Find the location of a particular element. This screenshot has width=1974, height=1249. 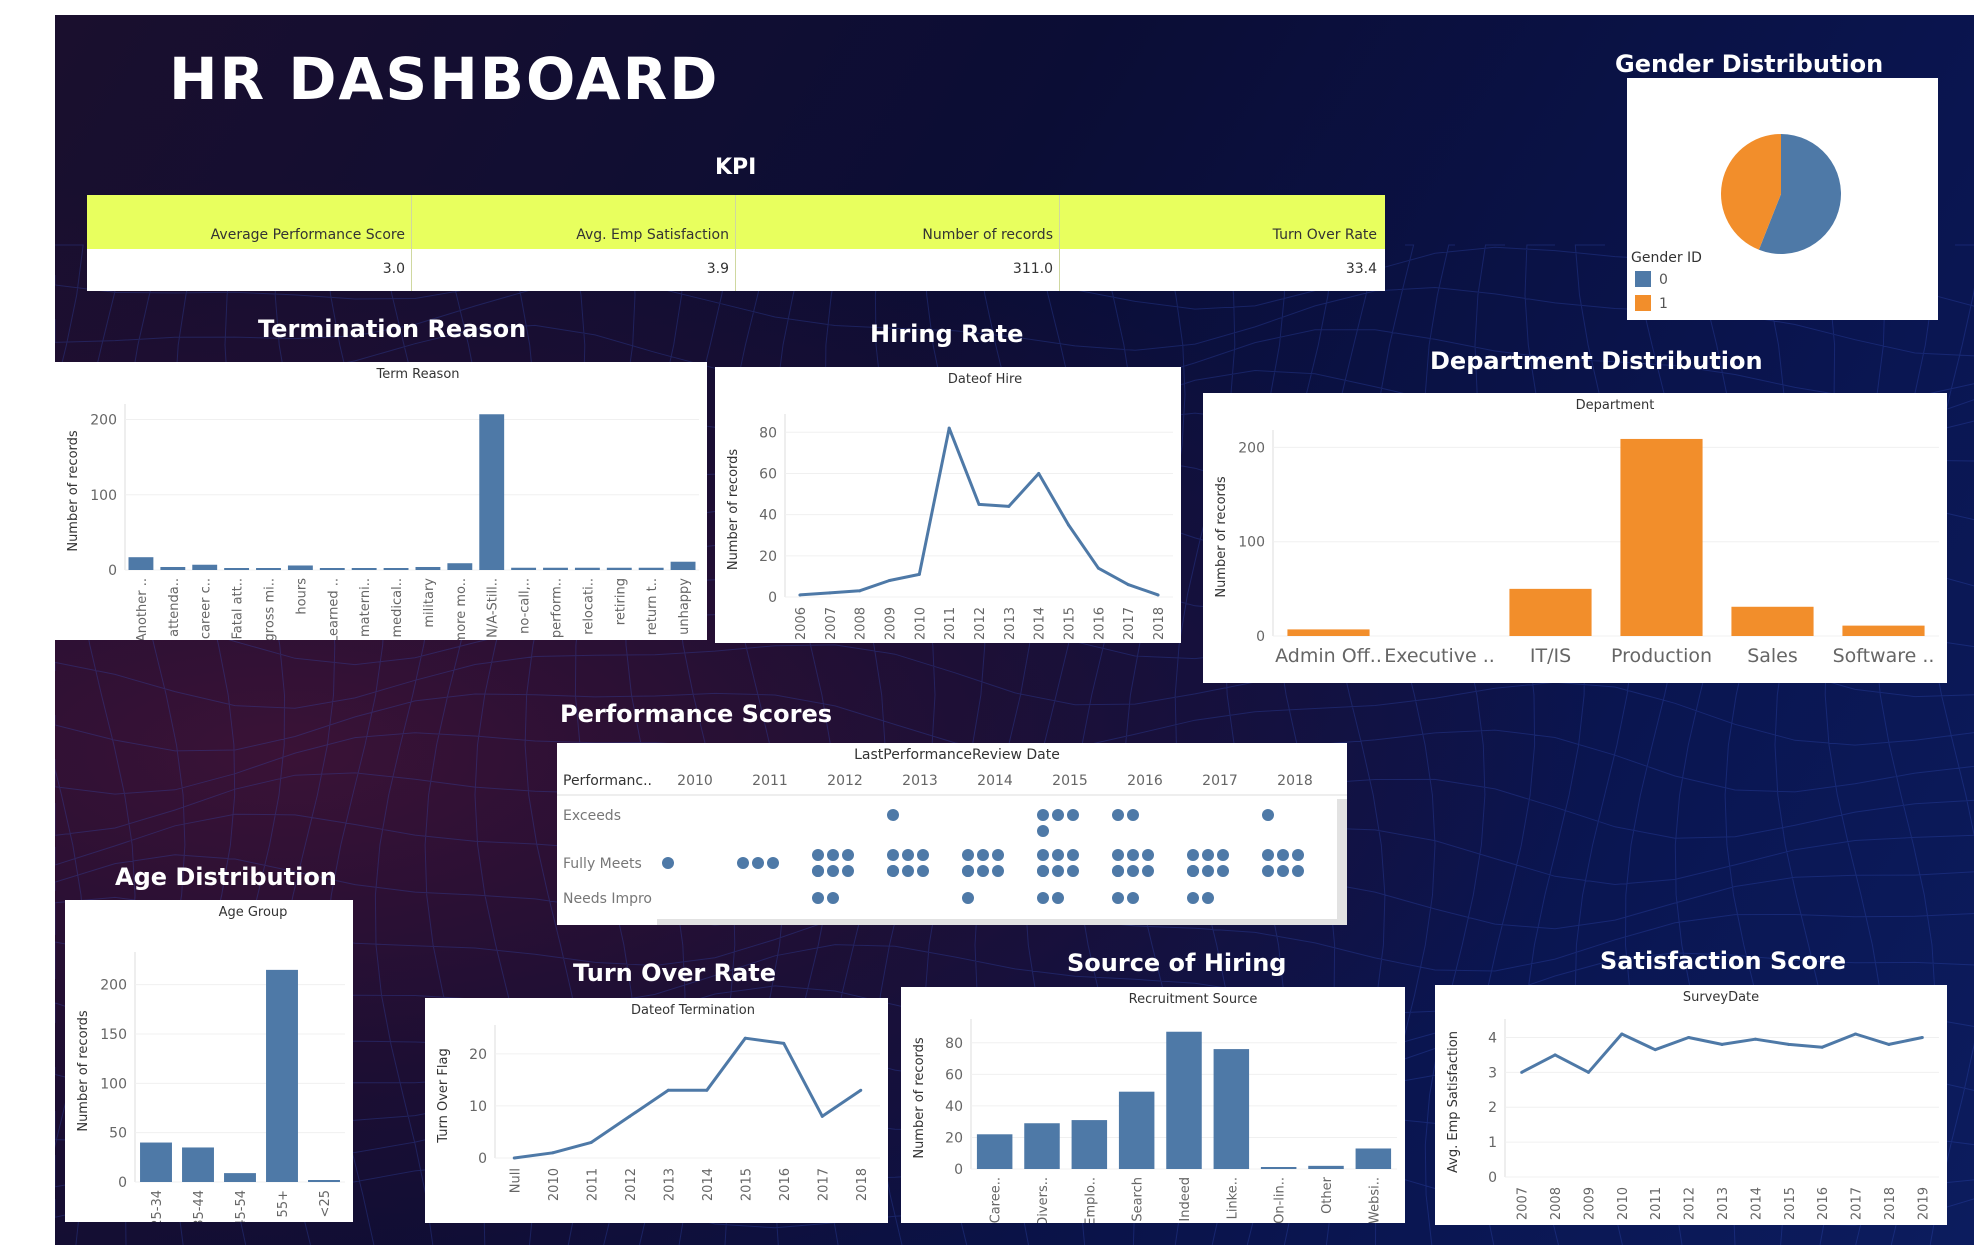

y-tick-label: 200 is located at coordinates (113, 986).